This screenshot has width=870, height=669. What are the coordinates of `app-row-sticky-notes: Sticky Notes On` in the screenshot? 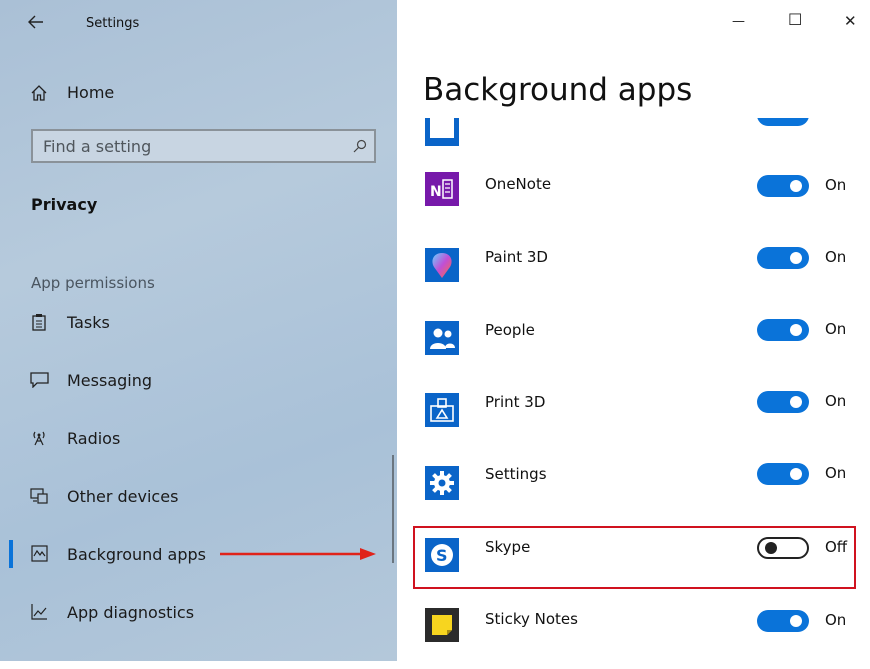 It's located at (633, 637).